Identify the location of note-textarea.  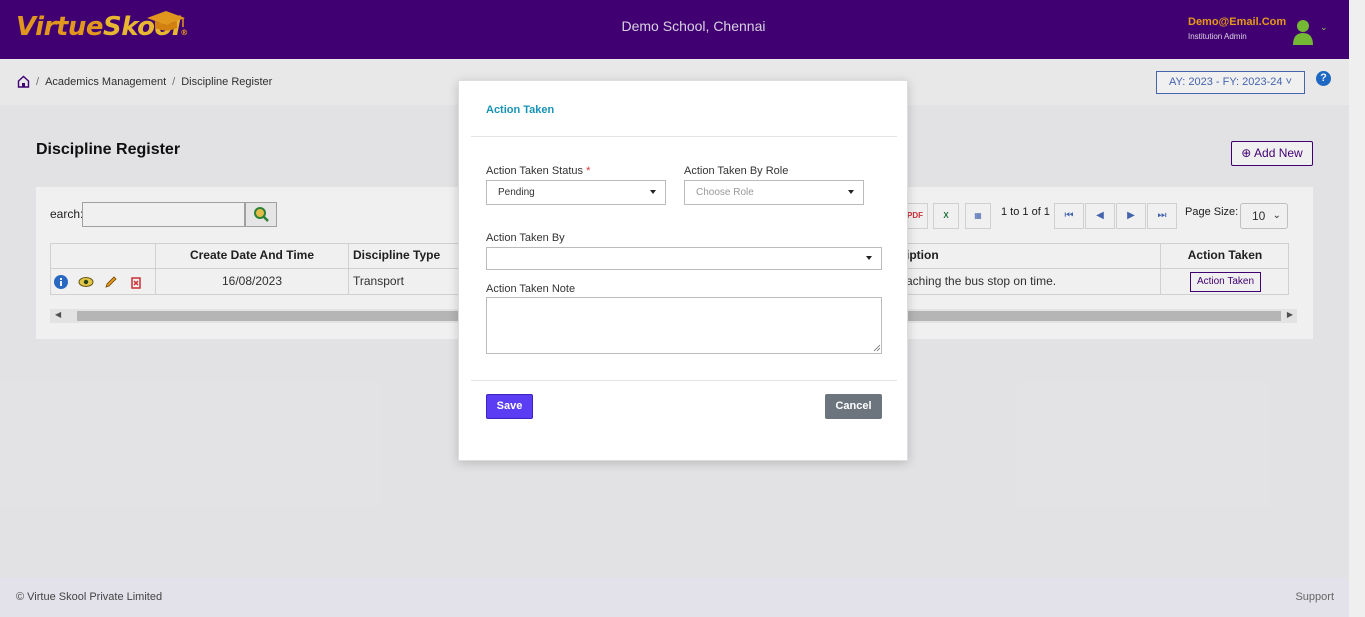
(684, 325).